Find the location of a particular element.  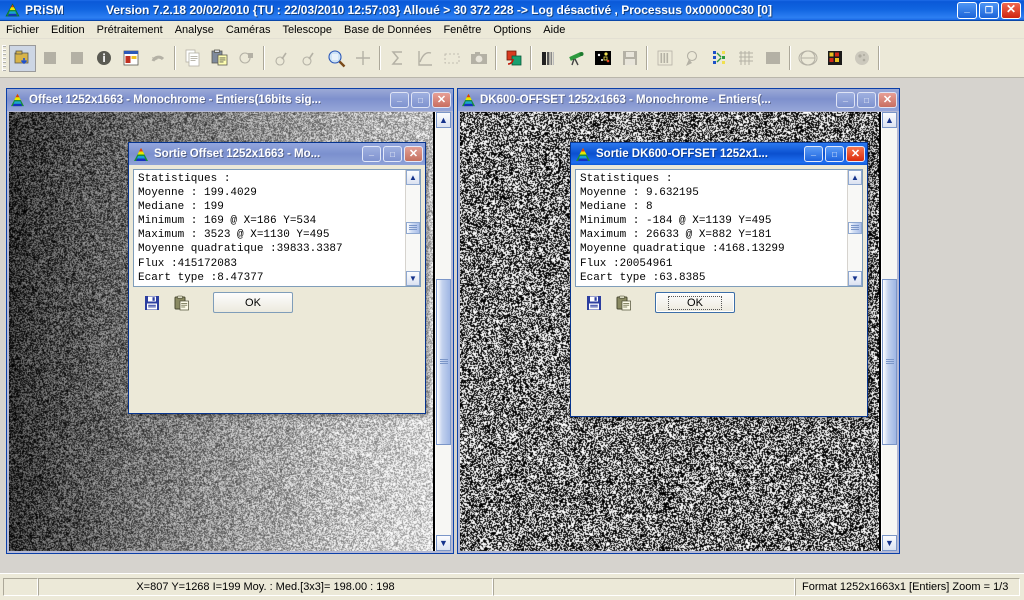

status-format-info-text: Format 1252x1663x1 [Entiers] Zoom = 1/3 is located at coordinates (905, 587).